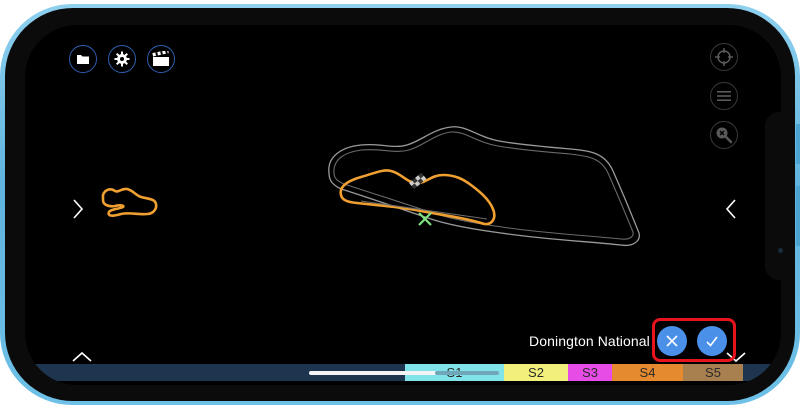 This screenshot has height=409, width=800. Describe the element at coordinates (590, 372) in the screenshot. I see `sector-s3: S3` at that location.